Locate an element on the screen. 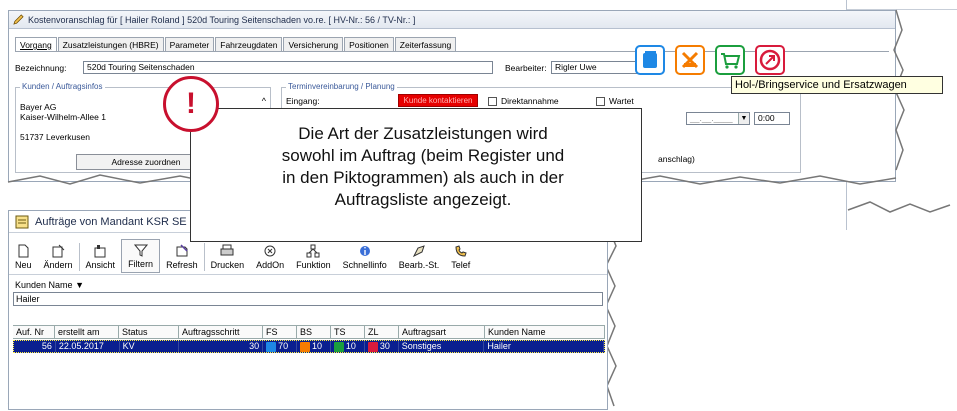  bezeichnung-label: Bezeichnung: is located at coordinates (41, 68).